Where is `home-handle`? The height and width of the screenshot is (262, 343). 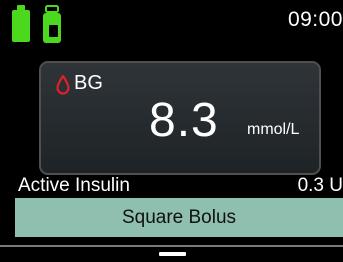
home-handle is located at coordinates (172, 254).